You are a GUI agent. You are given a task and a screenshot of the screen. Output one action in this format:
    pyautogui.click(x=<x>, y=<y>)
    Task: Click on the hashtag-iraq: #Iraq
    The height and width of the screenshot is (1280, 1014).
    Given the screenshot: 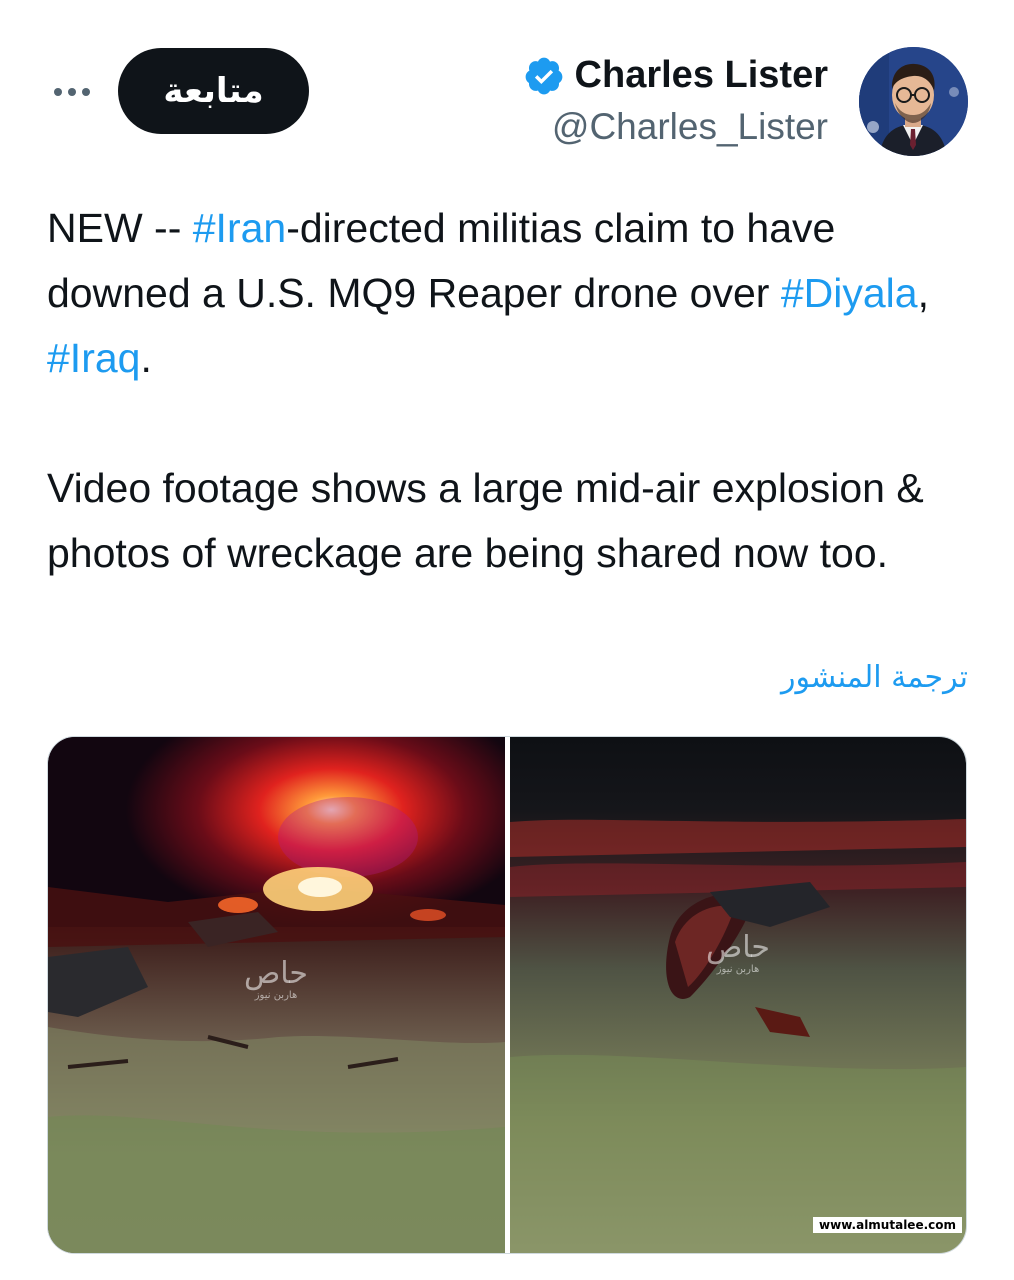 What is the action you would take?
    pyautogui.click(x=93, y=358)
    